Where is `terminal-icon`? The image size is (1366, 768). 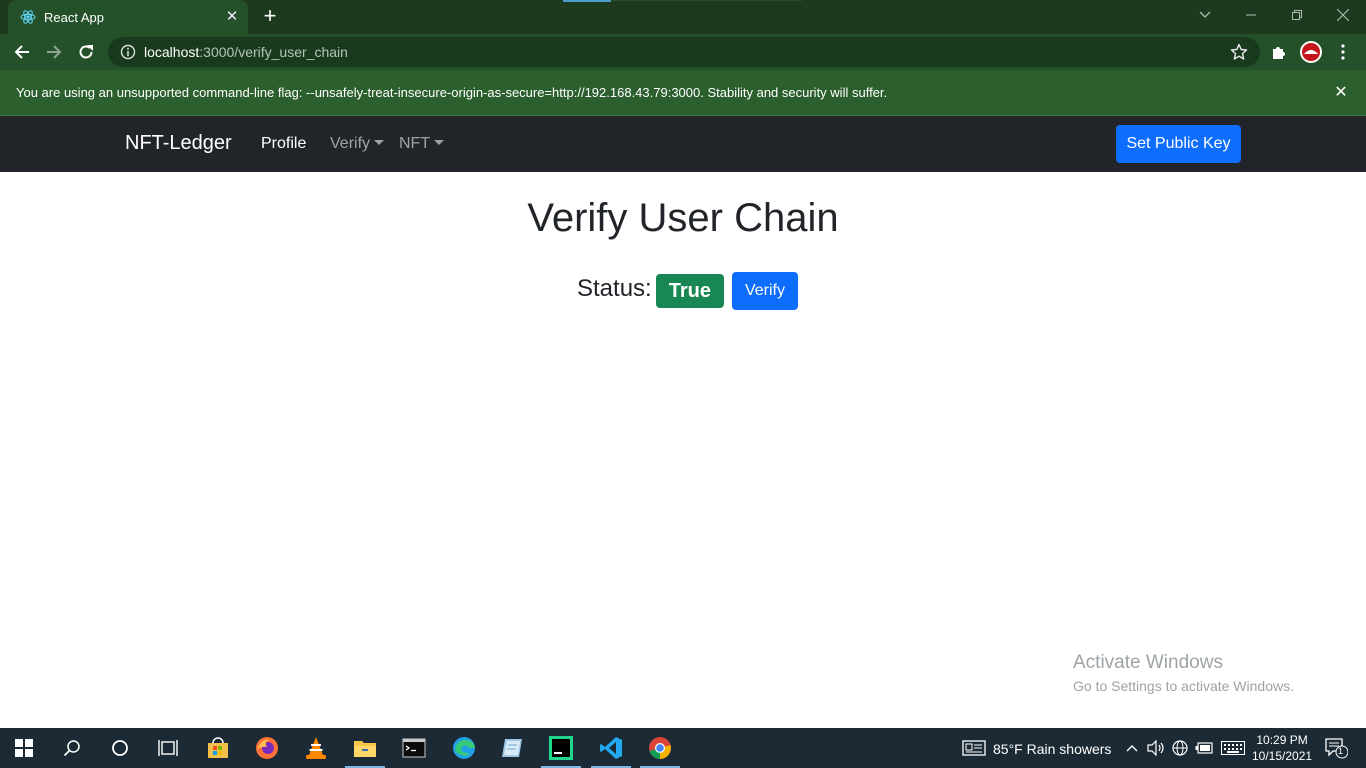
terminal-icon is located at coordinates (414, 748).